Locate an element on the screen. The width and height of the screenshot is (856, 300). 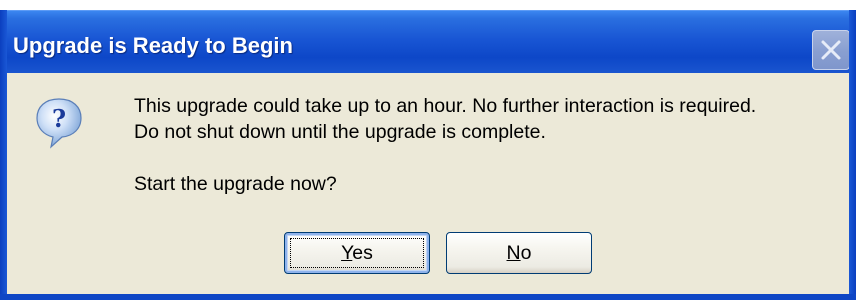
window-title: Upgrade is Ready to Begin is located at coordinates (153, 45).